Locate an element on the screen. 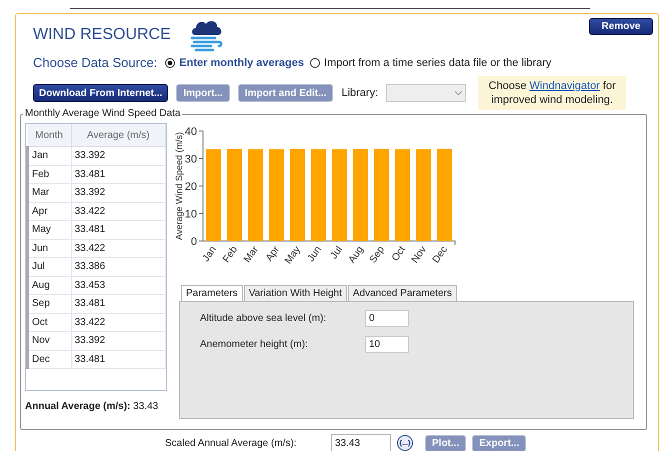 The image size is (661, 451). tick-label: 10 is located at coordinates (190, 214).